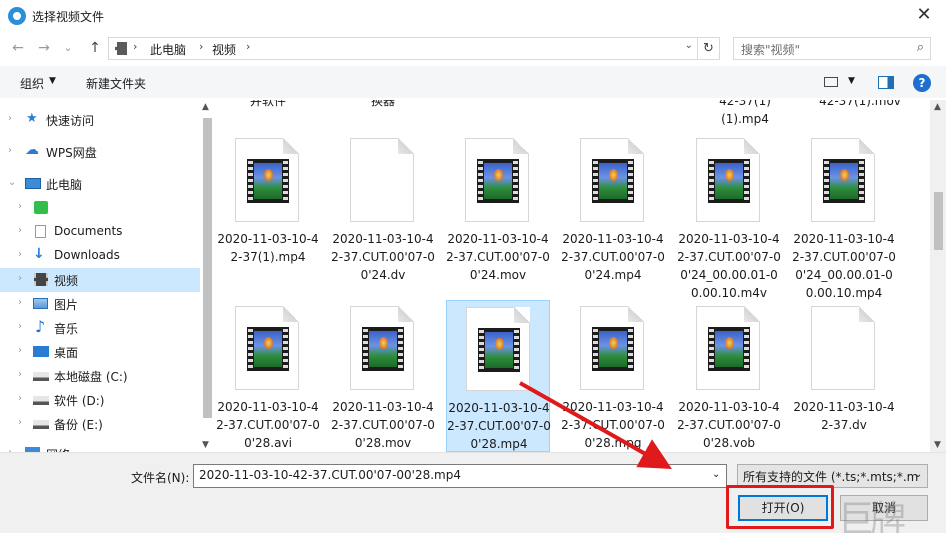 This screenshot has height=533, width=946. What do you see at coordinates (729, 376) in the screenshot?
I see `file-item: 2020-11-03-10-42-37.CUT.00'07-00'28.vob` at bounding box center [729, 376].